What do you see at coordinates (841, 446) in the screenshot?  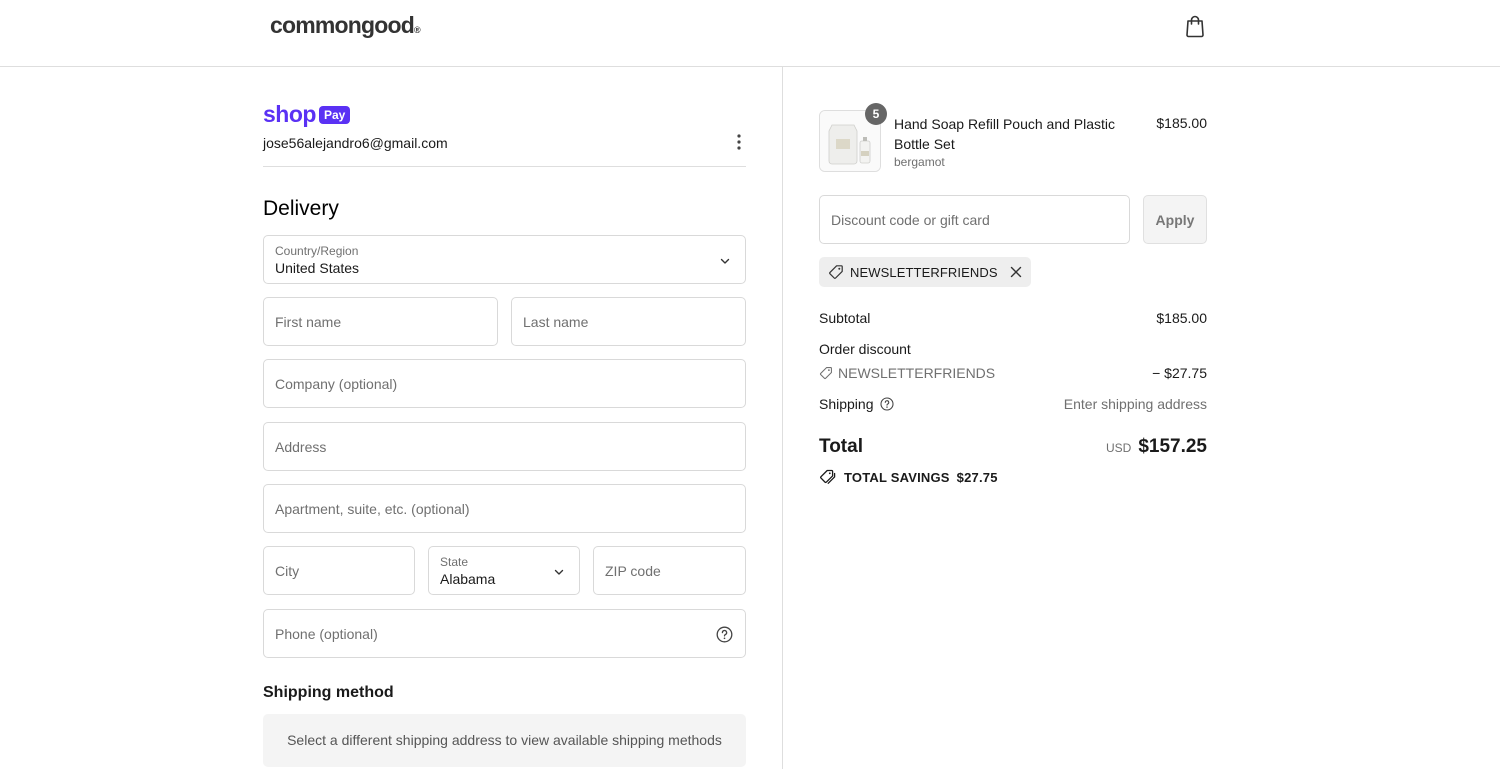 I see `total-label: Total` at bounding box center [841, 446].